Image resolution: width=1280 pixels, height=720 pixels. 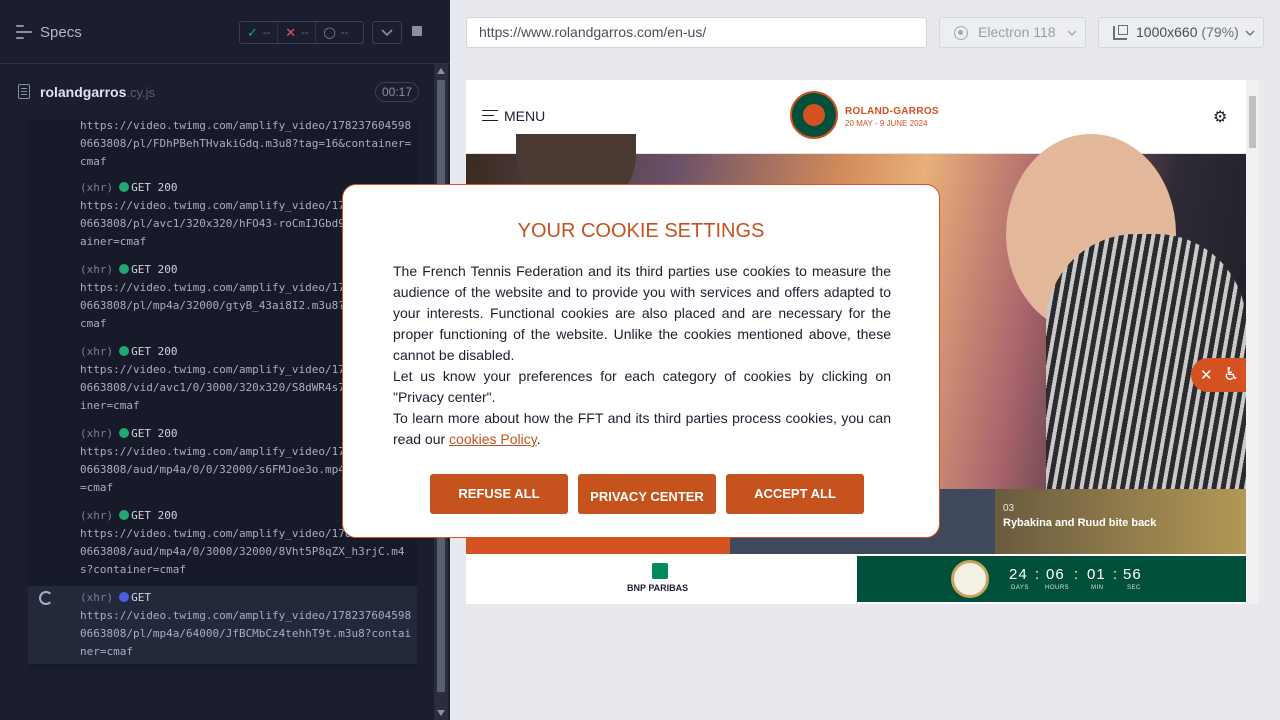 I want to click on collapse-all-button, so click(x=387, y=32).